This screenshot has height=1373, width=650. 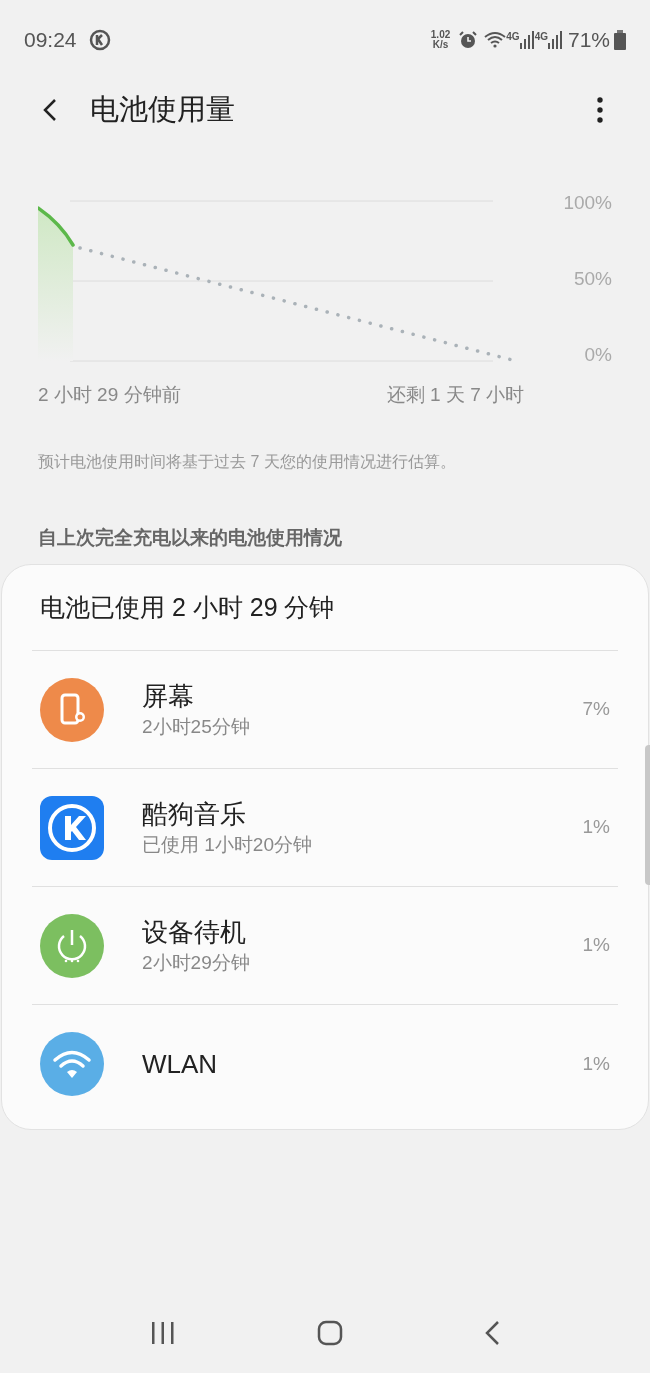 I want to click on app-name: WLAN, so click(x=180, y=1064).